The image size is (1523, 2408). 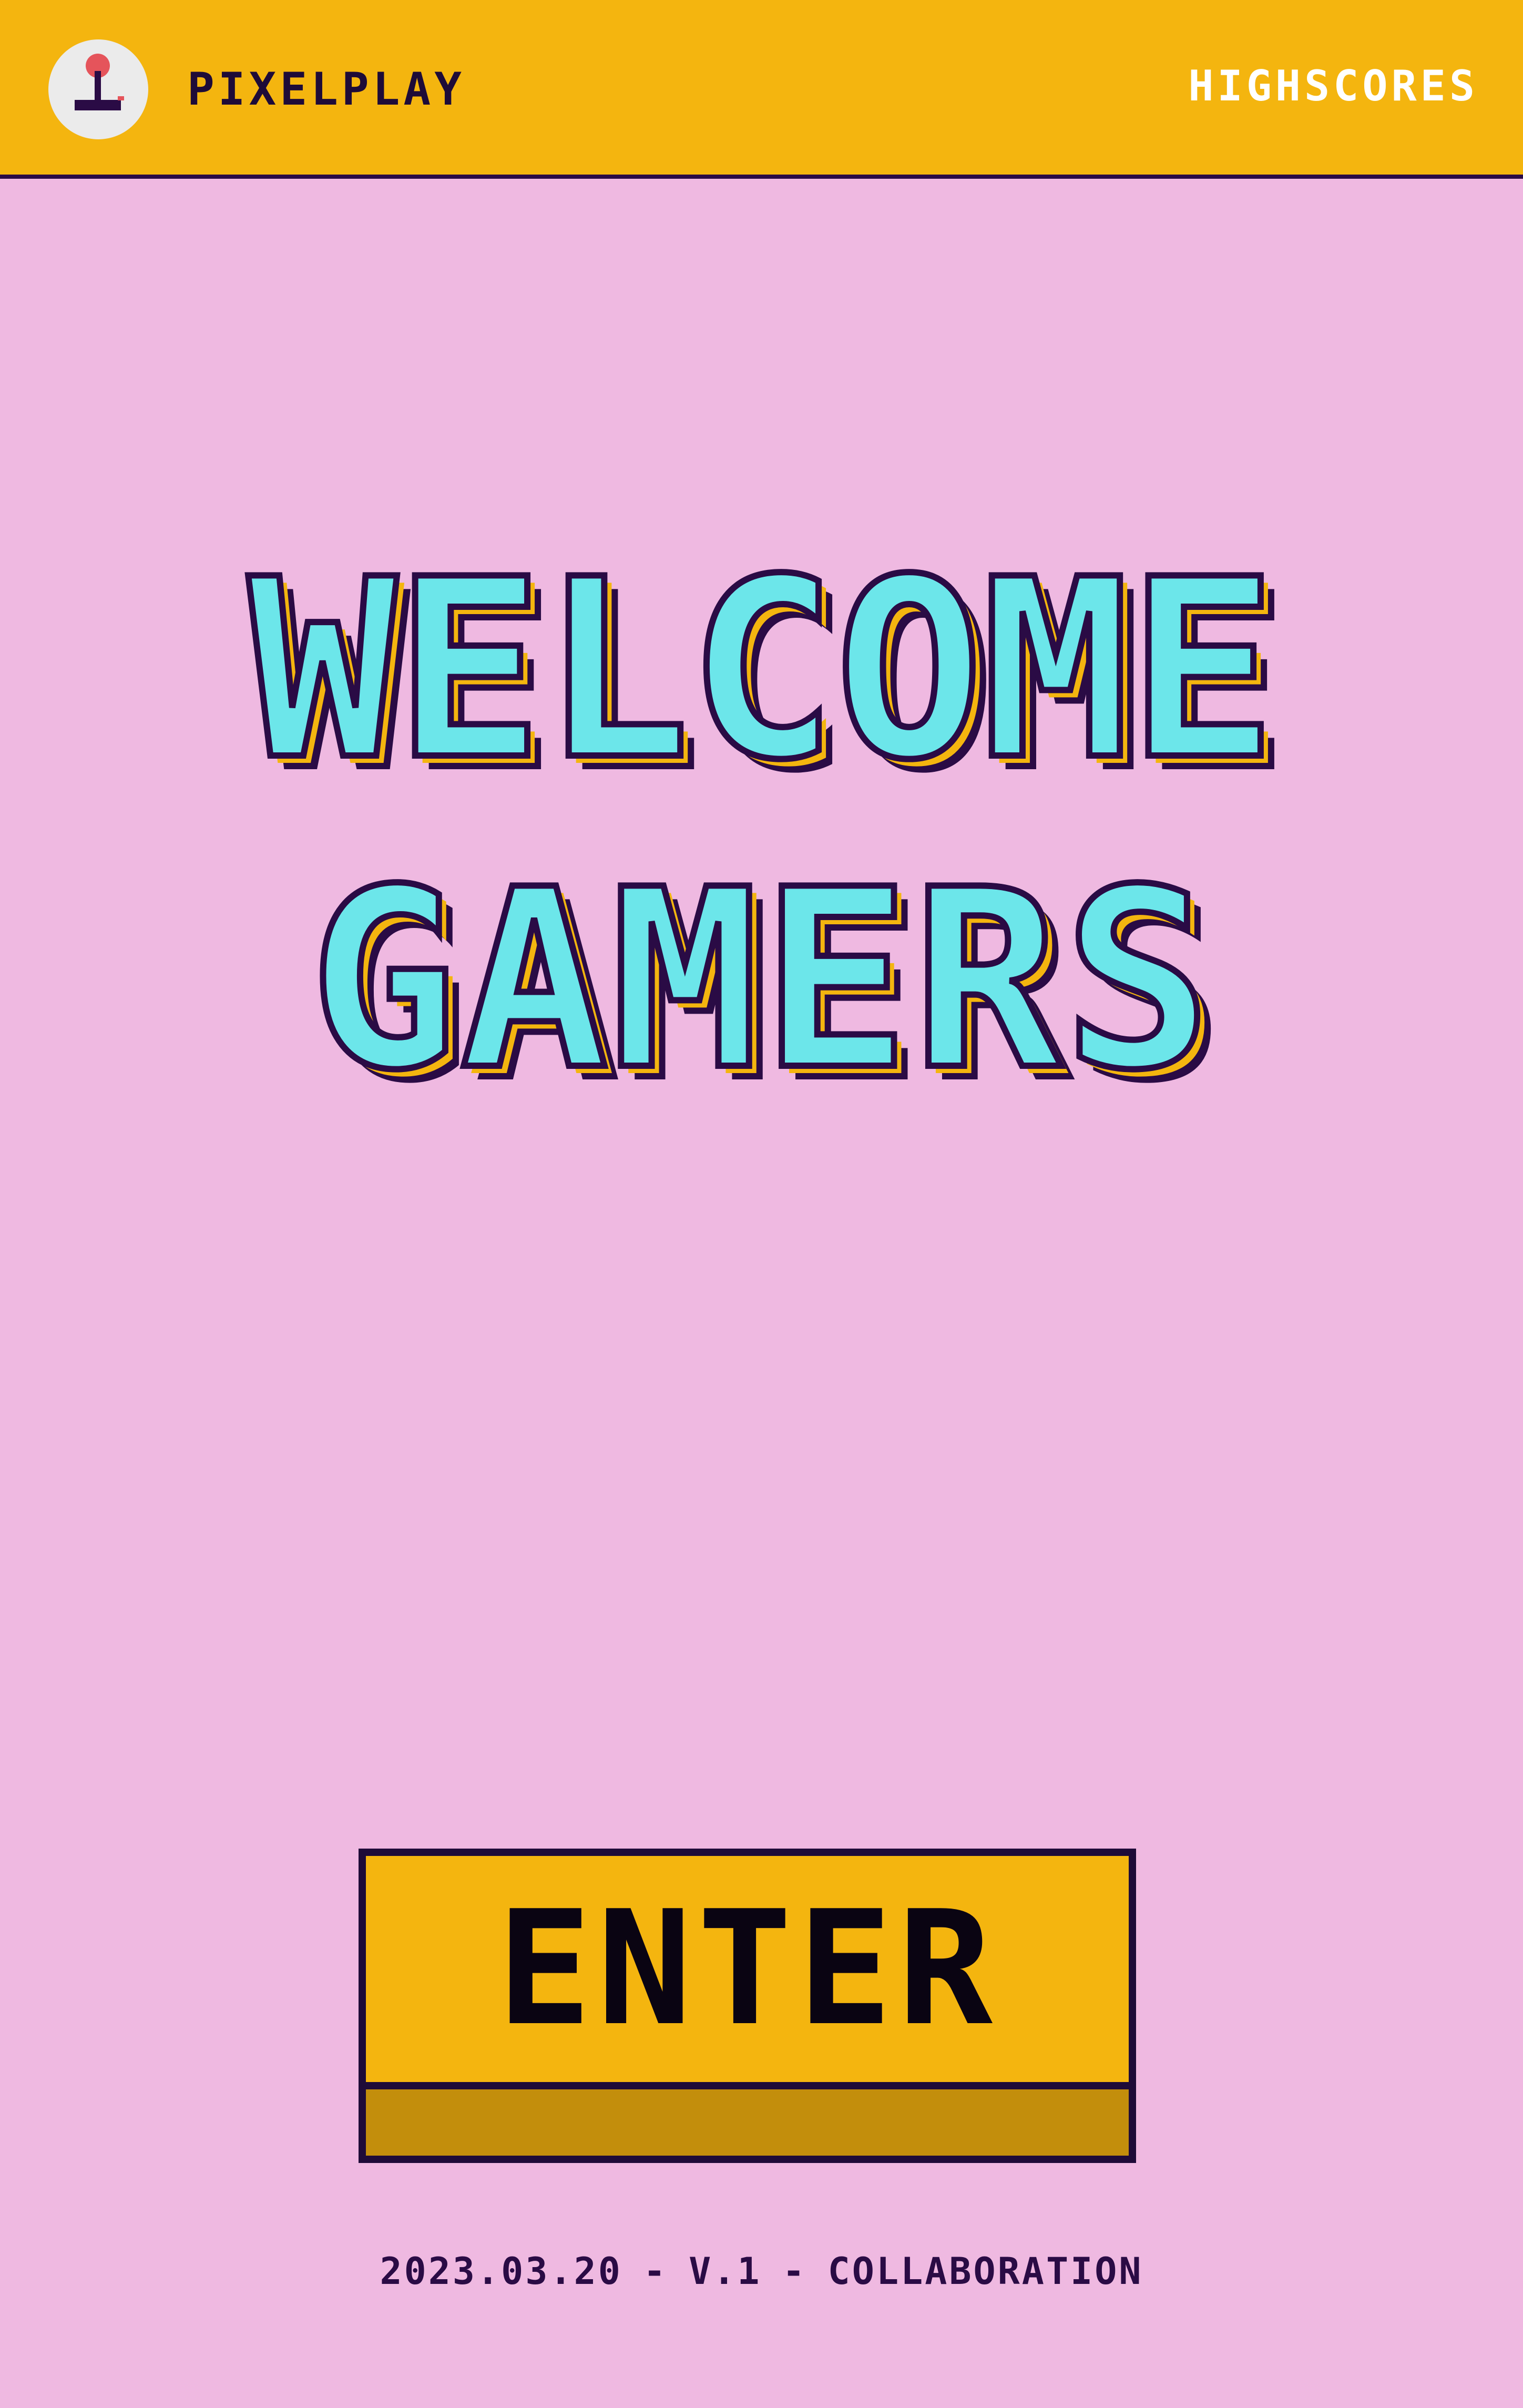 What do you see at coordinates (762, 90) in the screenshot?
I see `top-bar: PIXELPLAY HIGHSCORES` at bounding box center [762, 90].